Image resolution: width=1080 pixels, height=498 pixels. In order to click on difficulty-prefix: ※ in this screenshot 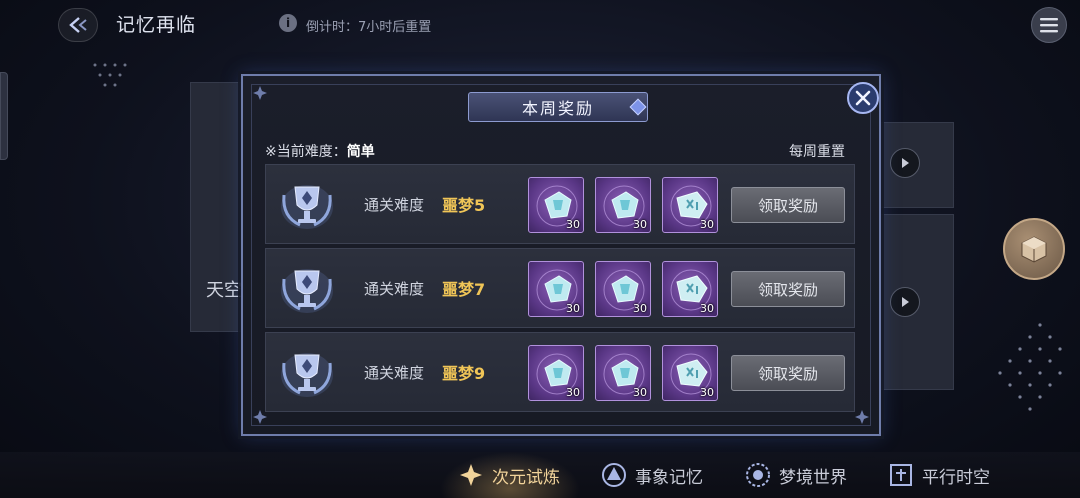, I will do `click(271, 152)`.